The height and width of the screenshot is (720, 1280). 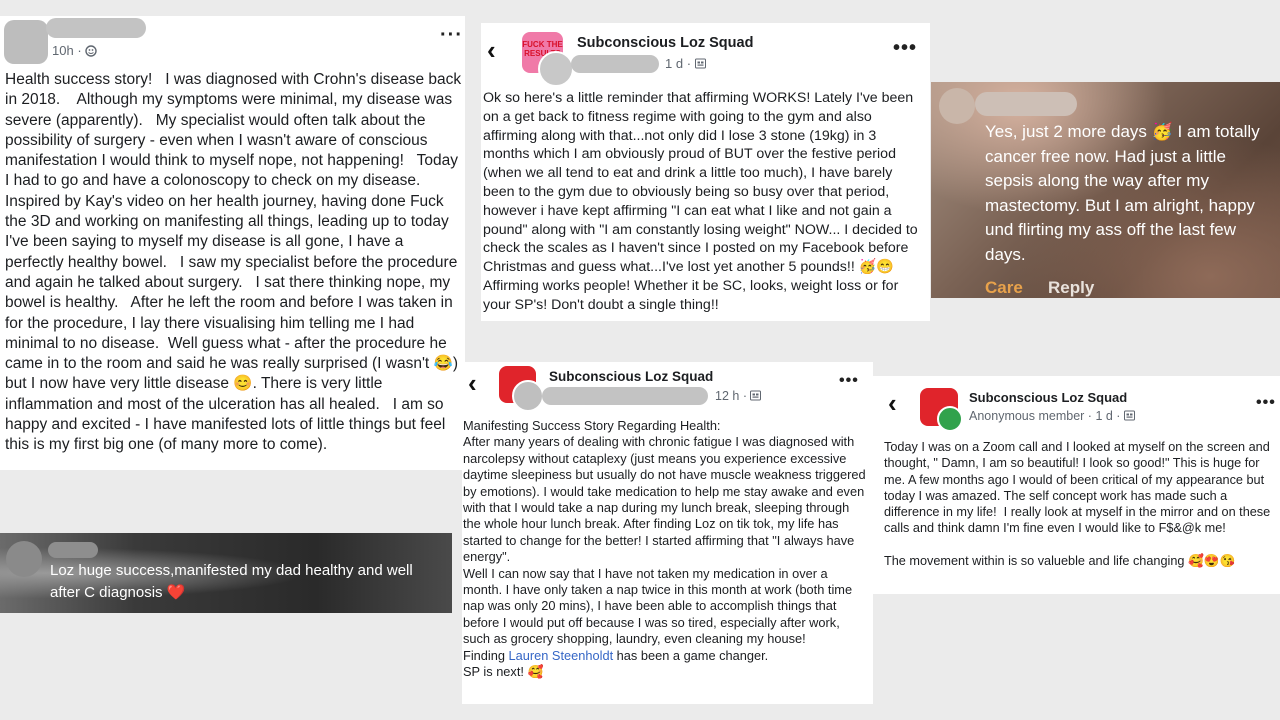 What do you see at coordinates (727, 396) in the screenshot?
I see `post-time: 12 h` at bounding box center [727, 396].